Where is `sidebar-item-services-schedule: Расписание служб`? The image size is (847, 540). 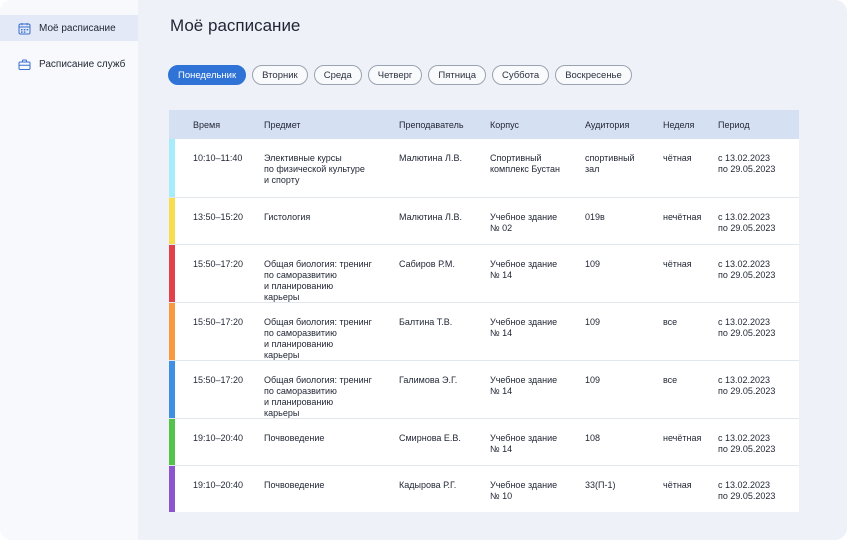
sidebar-item-services-schedule: Расписание служб is located at coordinates (69, 64).